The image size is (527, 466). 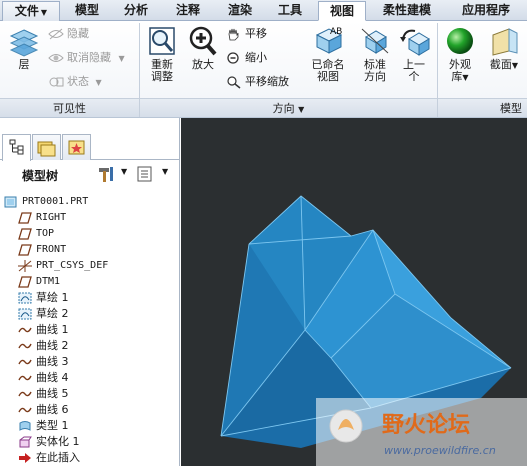 I want to click on section-button: 截面▼, so click(x=504, y=48).